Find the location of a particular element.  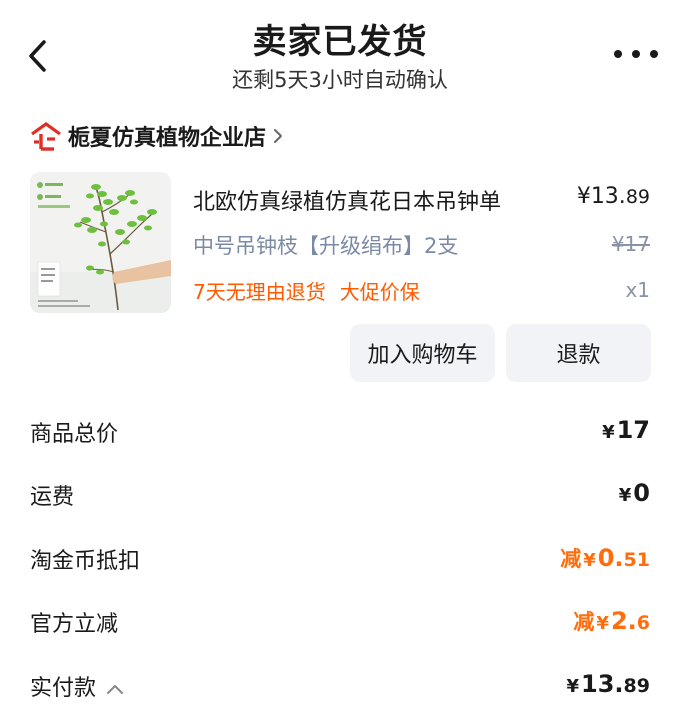

product-quantity: x1 is located at coordinates (637, 290).